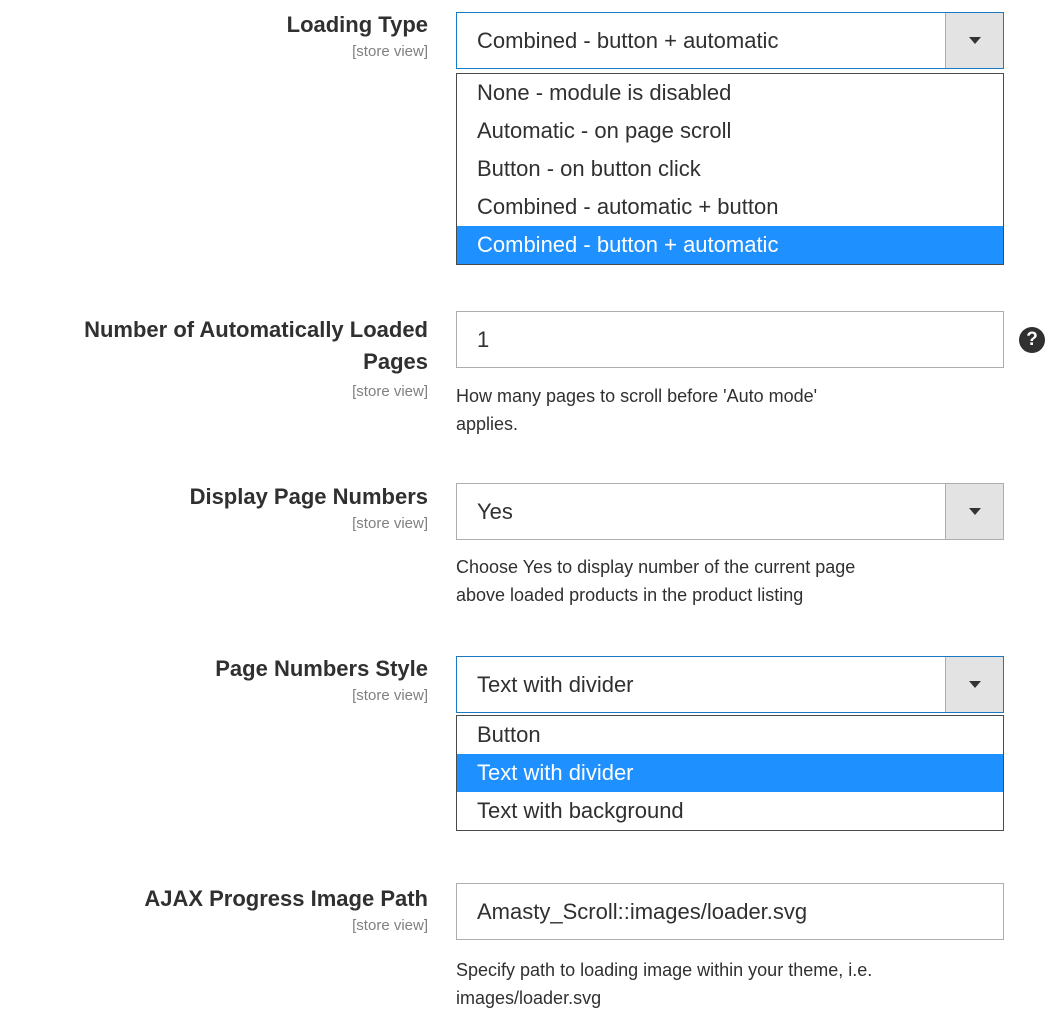  Describe the element at coordinates (308, 496) in the screenshot. I see `display-page-numbers-label: Display Page Numbers` at that location.